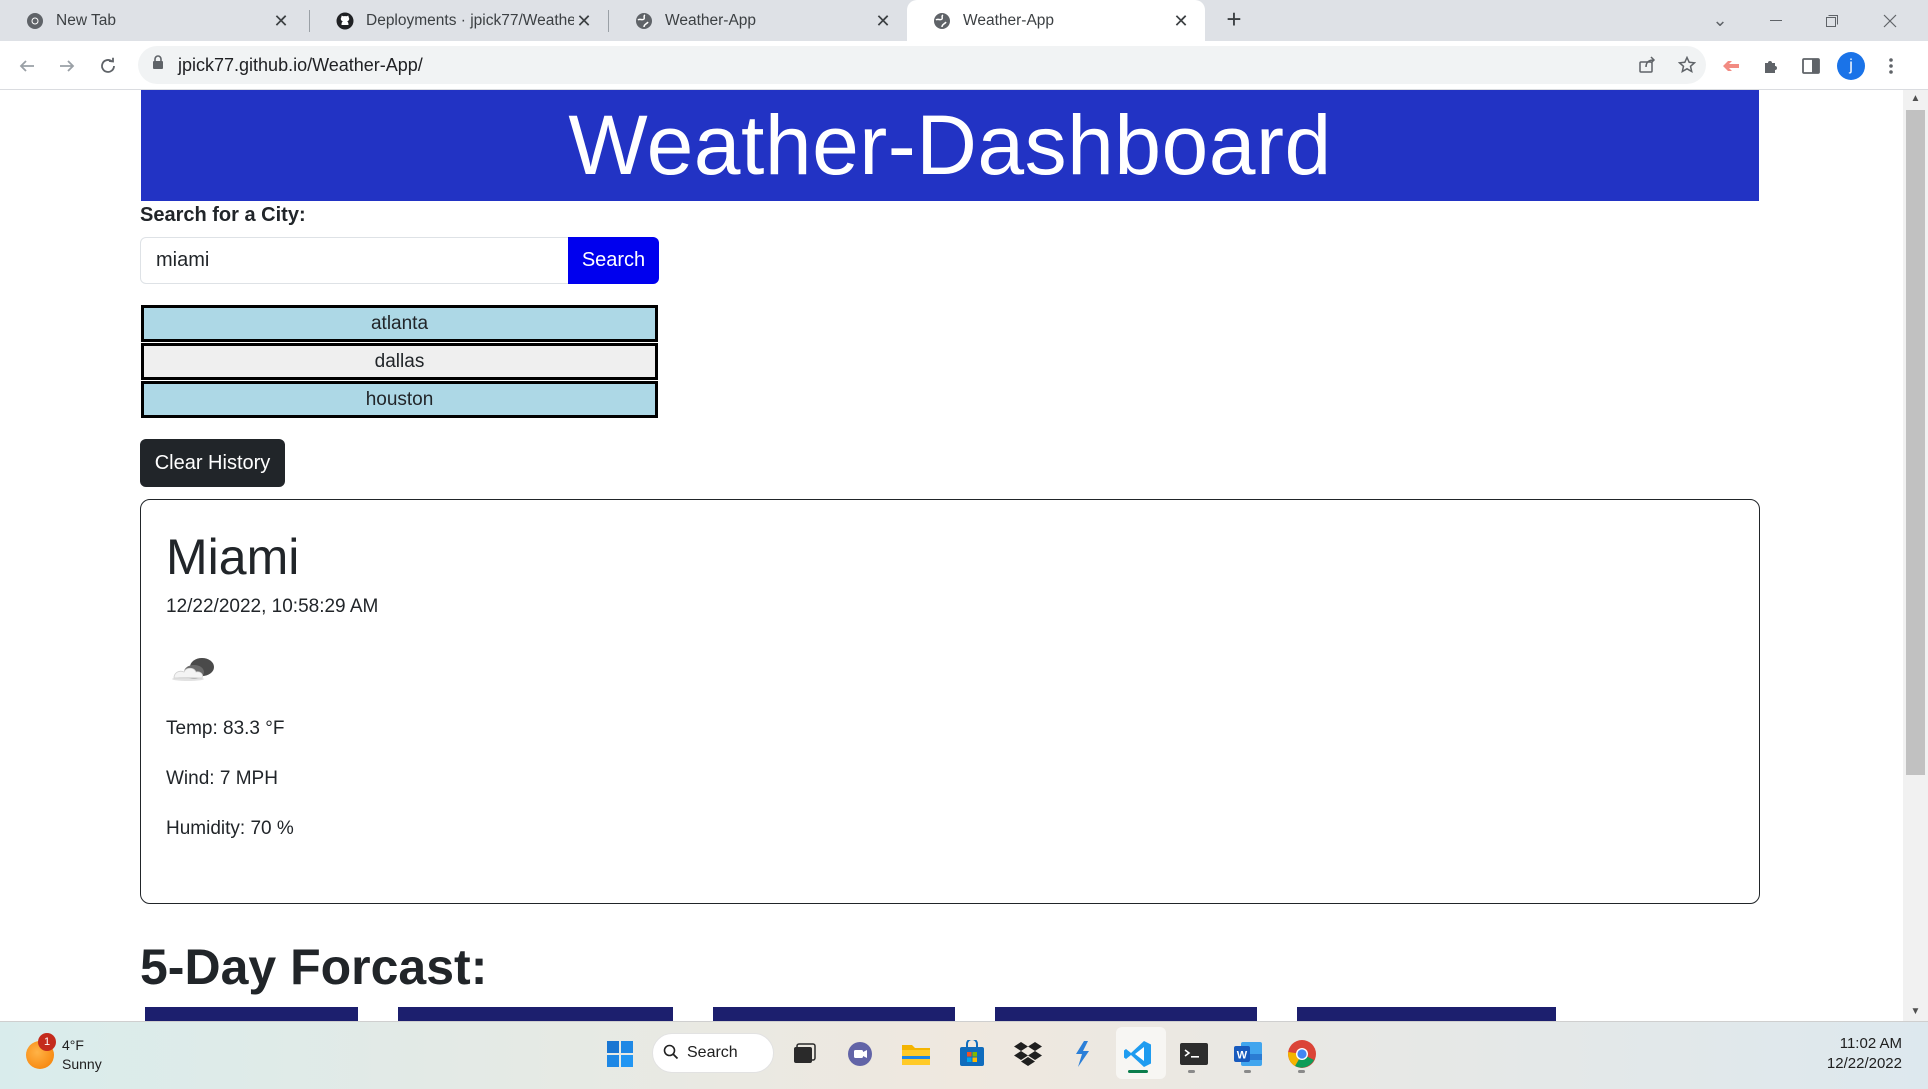 The image size is (1928, 1089). Describe the element at coordinates (1832, 20) in the screenshot. I see `restore-icon` at that location.